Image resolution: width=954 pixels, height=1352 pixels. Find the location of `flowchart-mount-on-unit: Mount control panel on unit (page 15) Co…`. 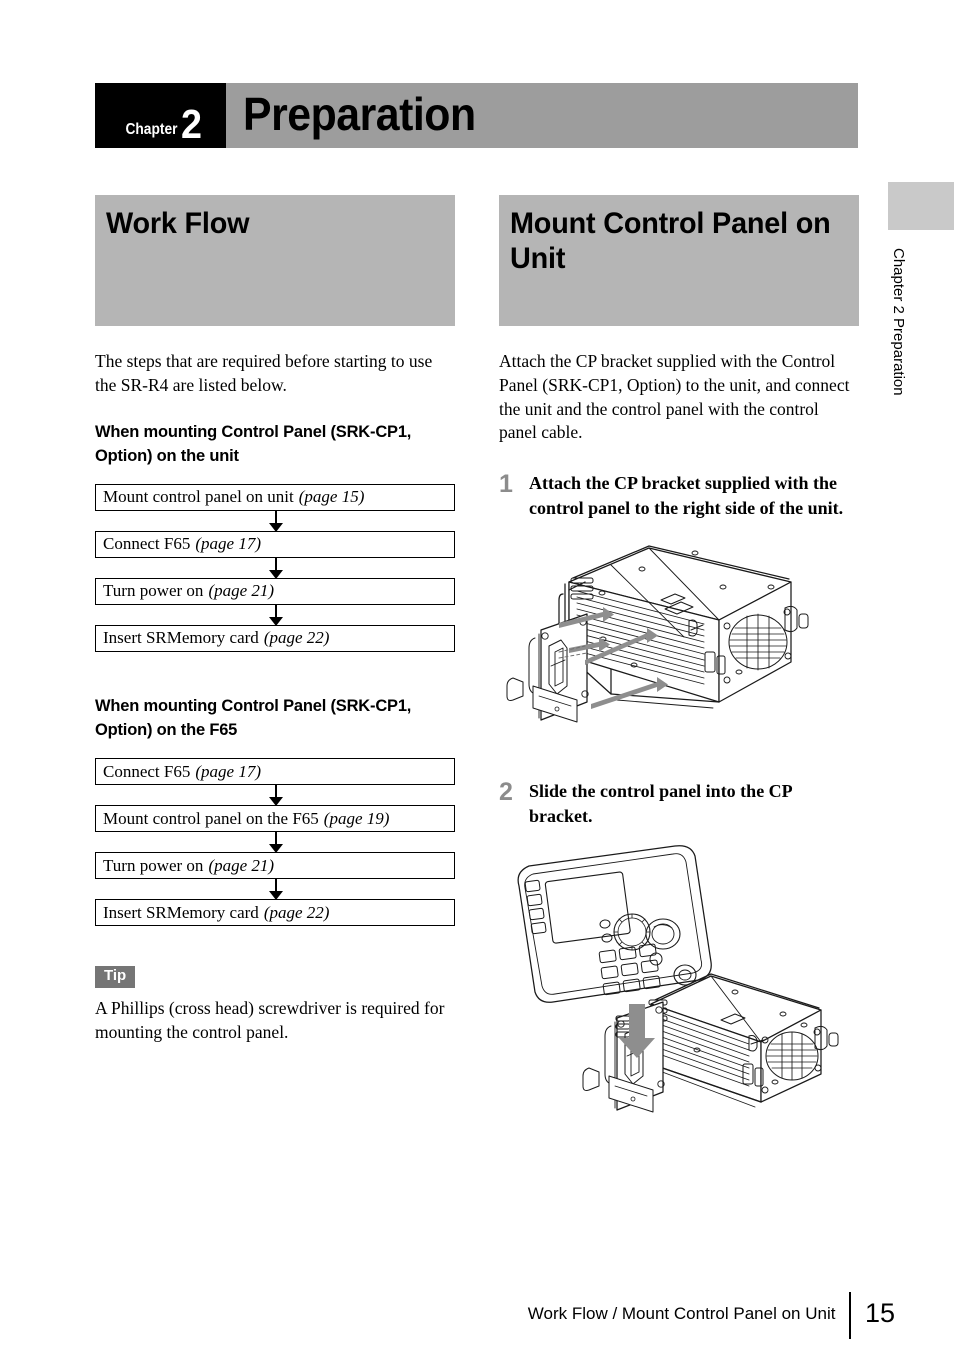

flowchart-mount-on-unit: Mount control panel on unit (page 15) Co… is located at coordinates (275, 567).